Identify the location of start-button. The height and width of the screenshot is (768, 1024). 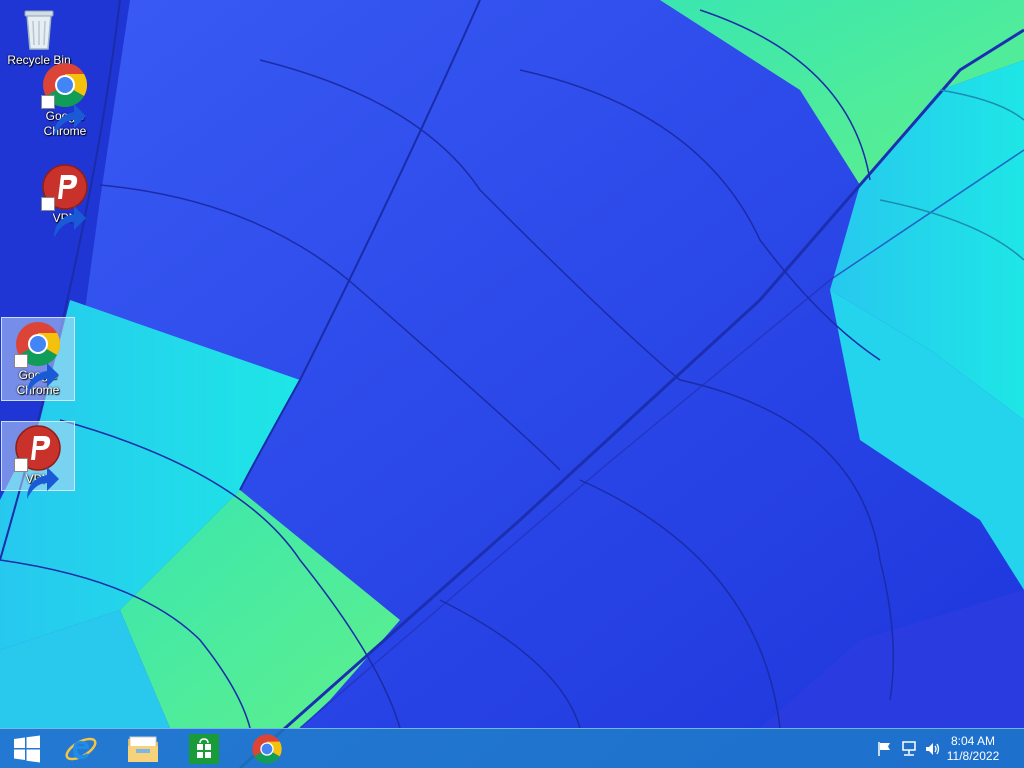
(27, 749).